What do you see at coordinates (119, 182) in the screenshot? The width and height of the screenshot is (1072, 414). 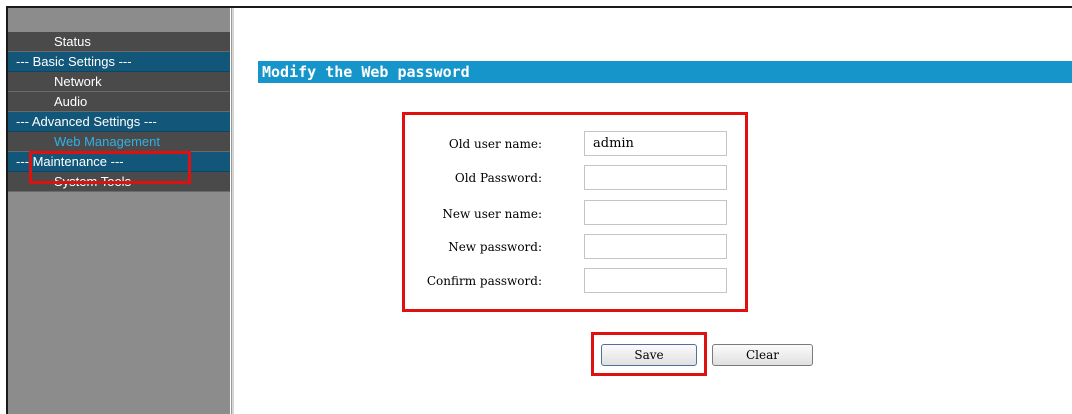 I see `sidebar-item-system-tools: System Tools` at bounding box center [119, 182].